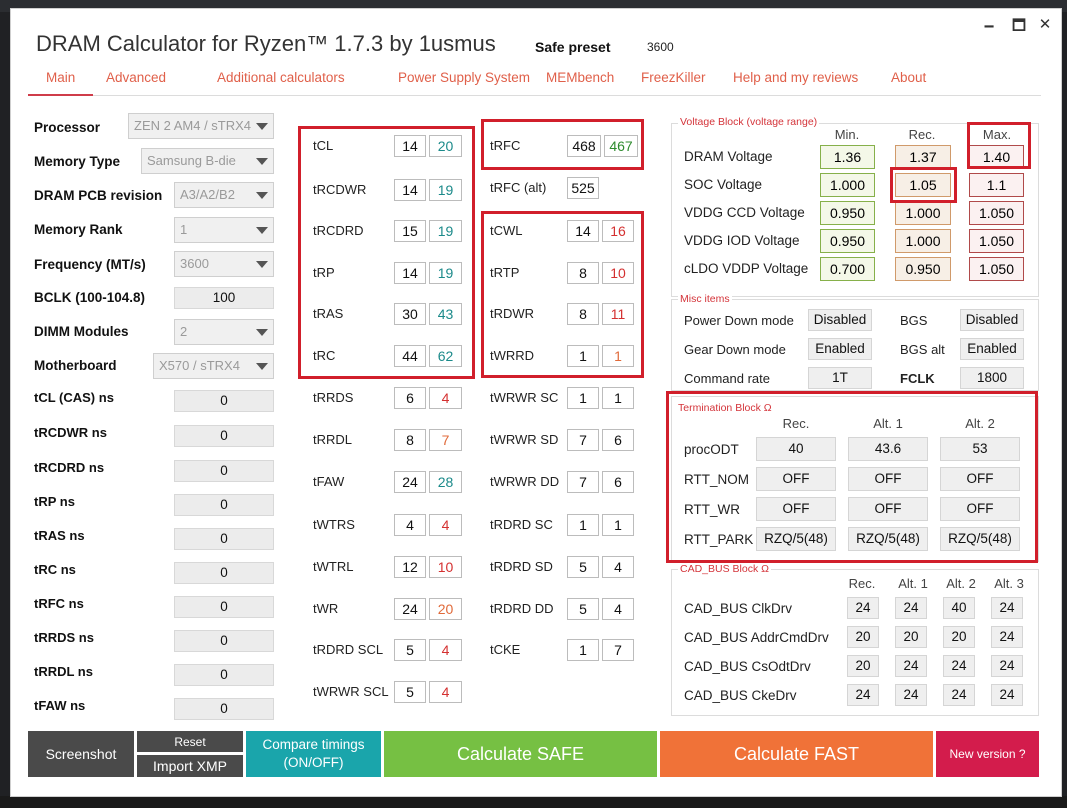 The height and width of the screenshot is (808, 1067). I want to click on processor-select: ZEN 2 AM4 / sTRX4, so click(201, 126).